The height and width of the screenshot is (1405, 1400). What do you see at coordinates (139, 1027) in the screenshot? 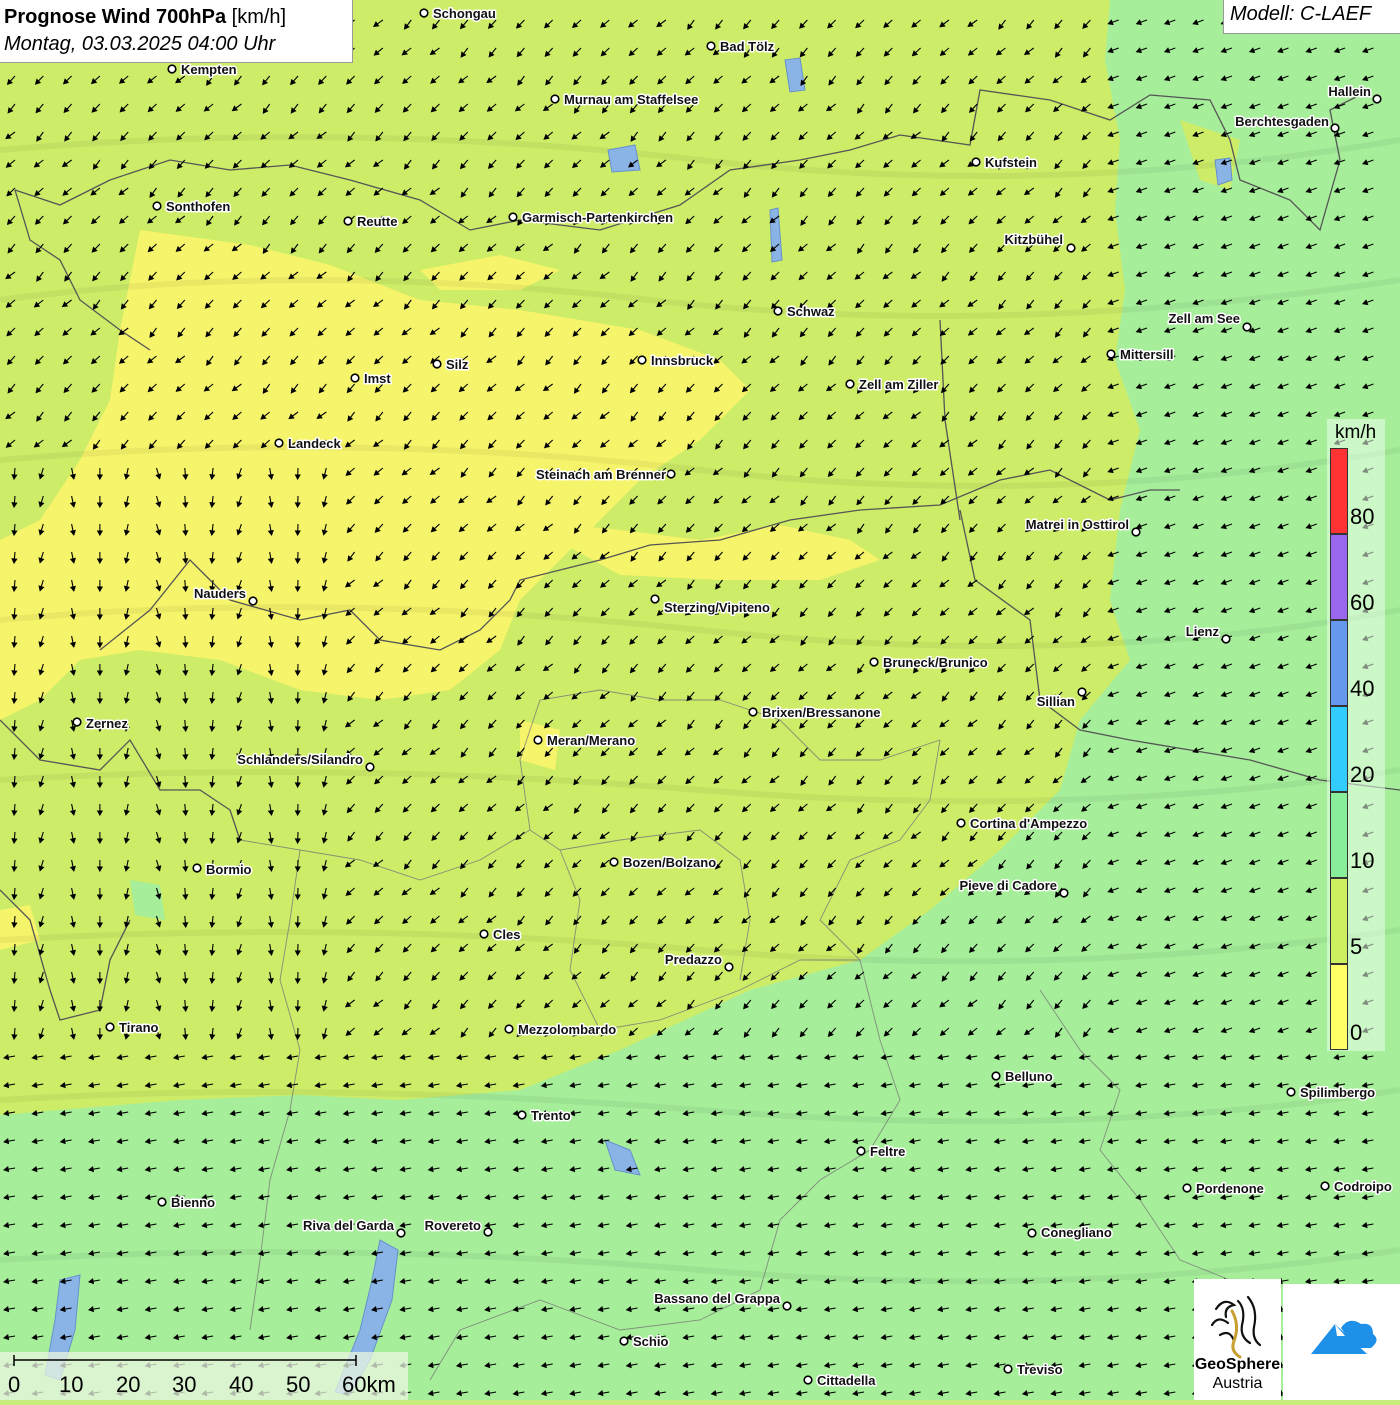
I see `city-label: Tirano` at bounding box center [139, 1027].